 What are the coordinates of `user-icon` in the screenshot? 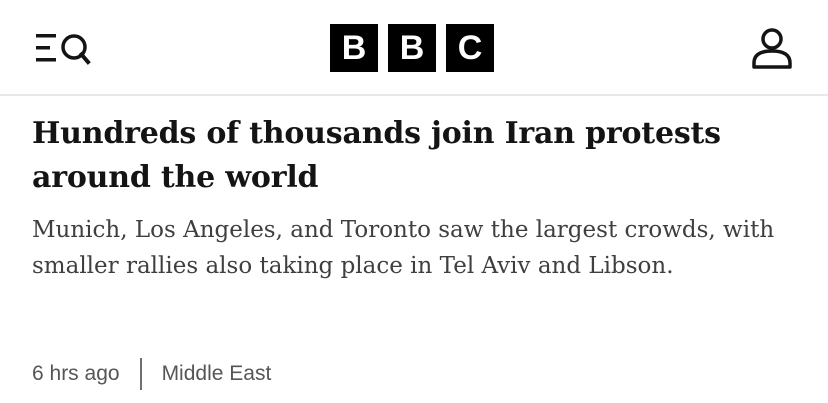 It's located at (772, 48).